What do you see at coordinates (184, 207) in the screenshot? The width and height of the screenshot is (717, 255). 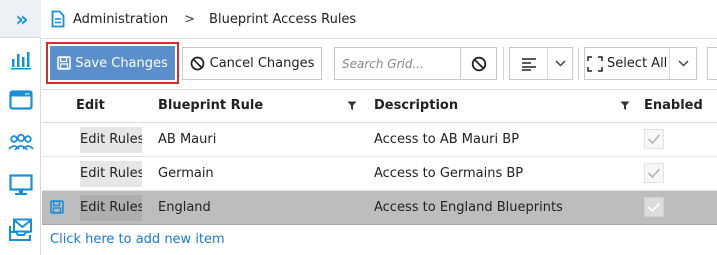 I see `blueprint-rule-cell: England` at bounding box center [184, 207].